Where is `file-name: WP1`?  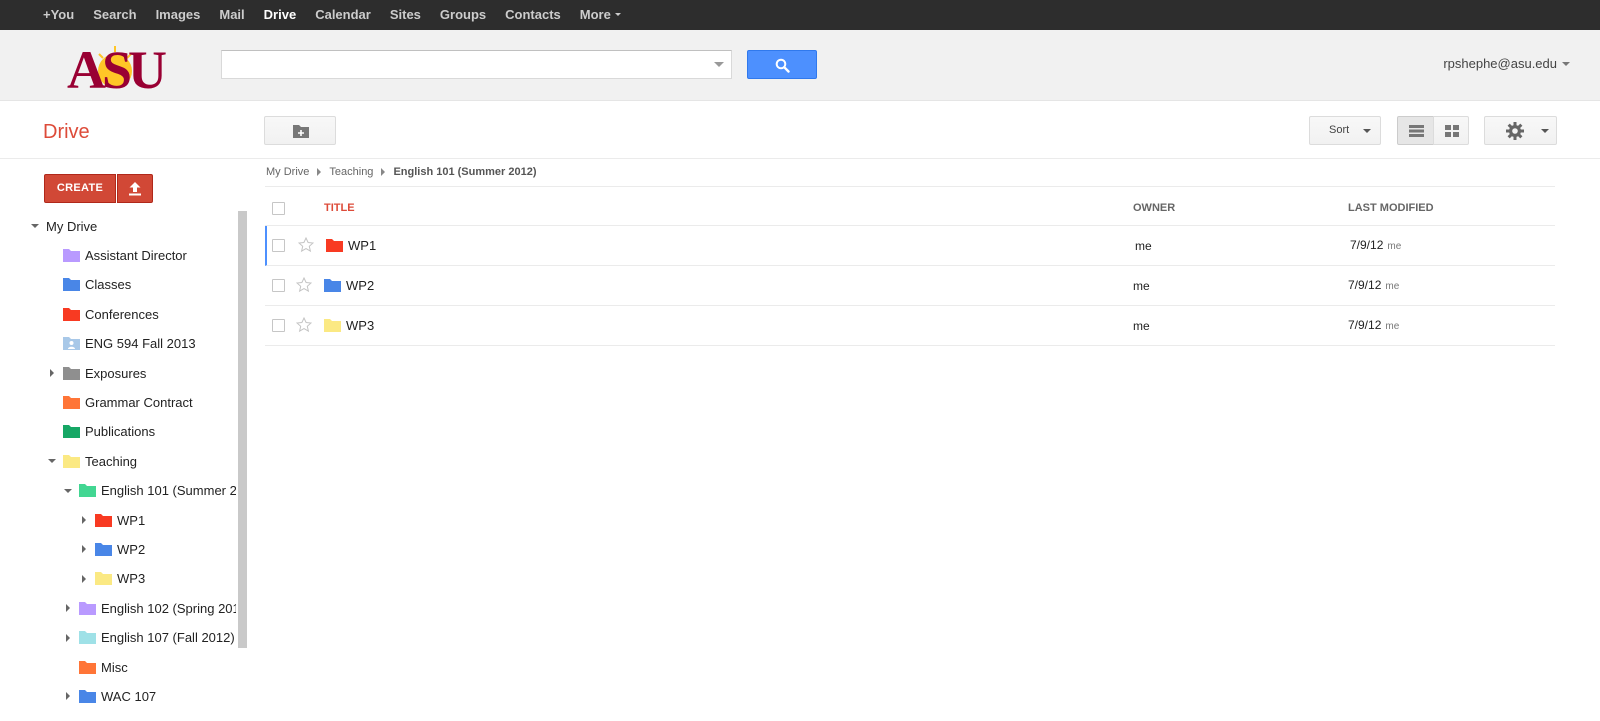
file-name: WP1 is located at coordinates (362, 245).